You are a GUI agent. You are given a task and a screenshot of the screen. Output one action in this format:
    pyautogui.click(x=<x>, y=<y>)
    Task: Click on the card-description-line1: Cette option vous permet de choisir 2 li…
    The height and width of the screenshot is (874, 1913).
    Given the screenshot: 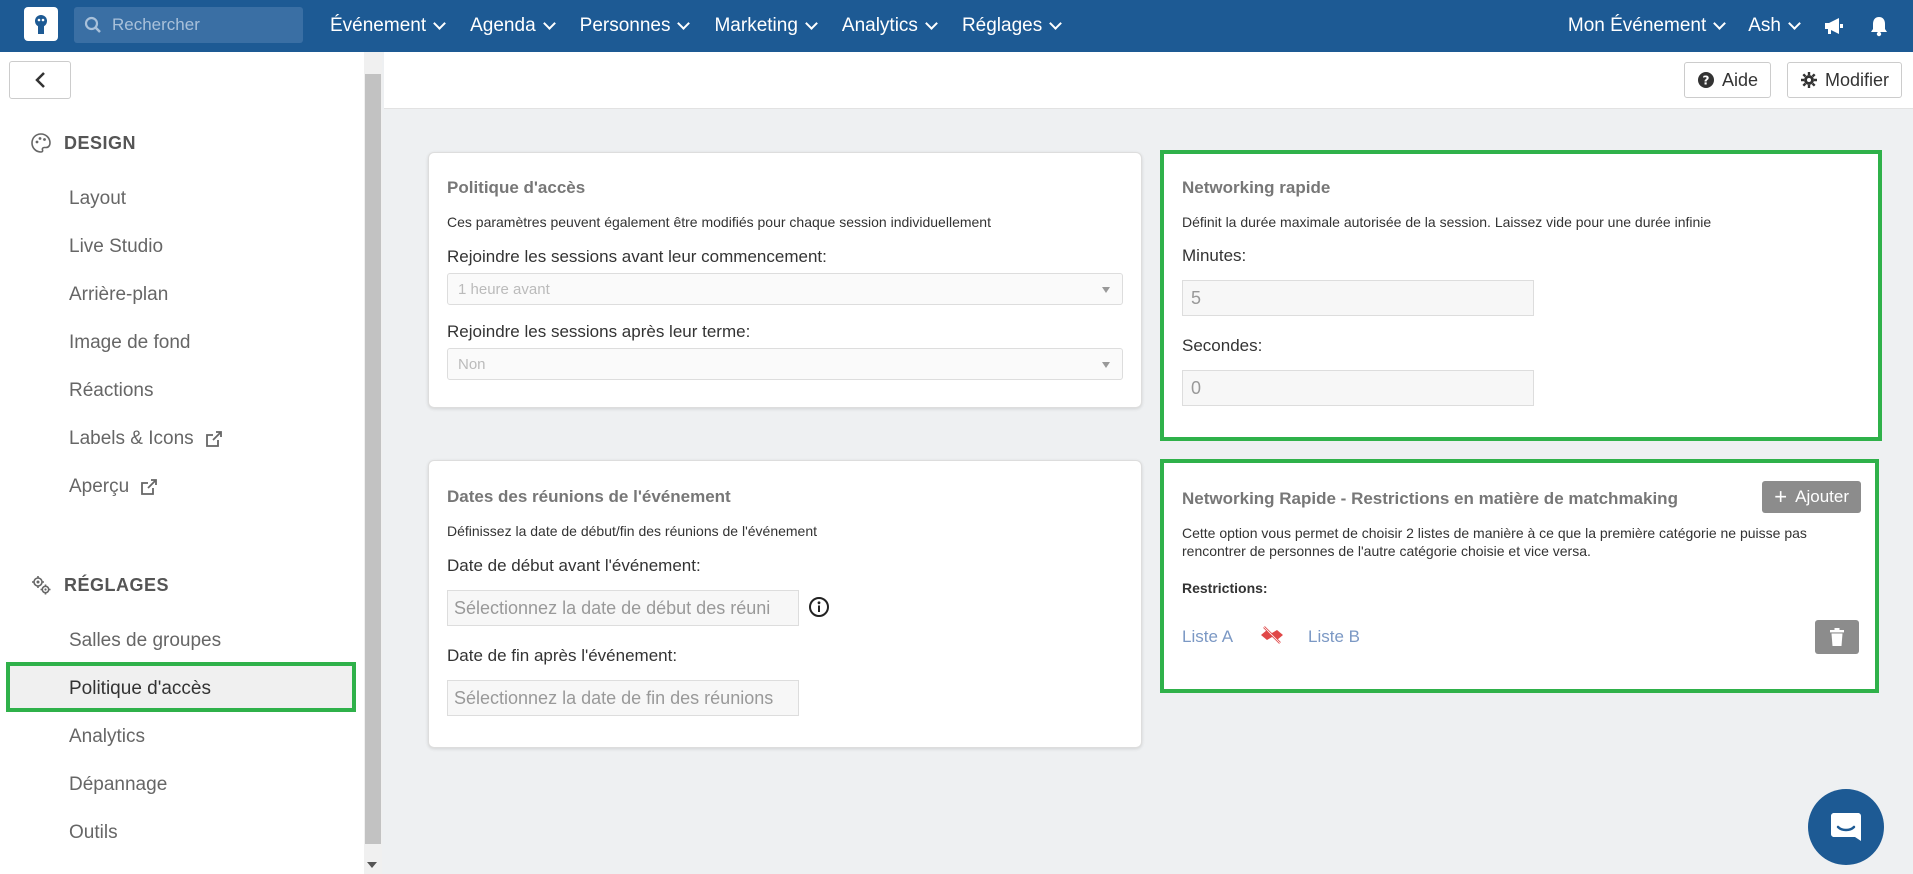 What is the action you would take?
    pyautogui.click(x=1494, y=533)
    